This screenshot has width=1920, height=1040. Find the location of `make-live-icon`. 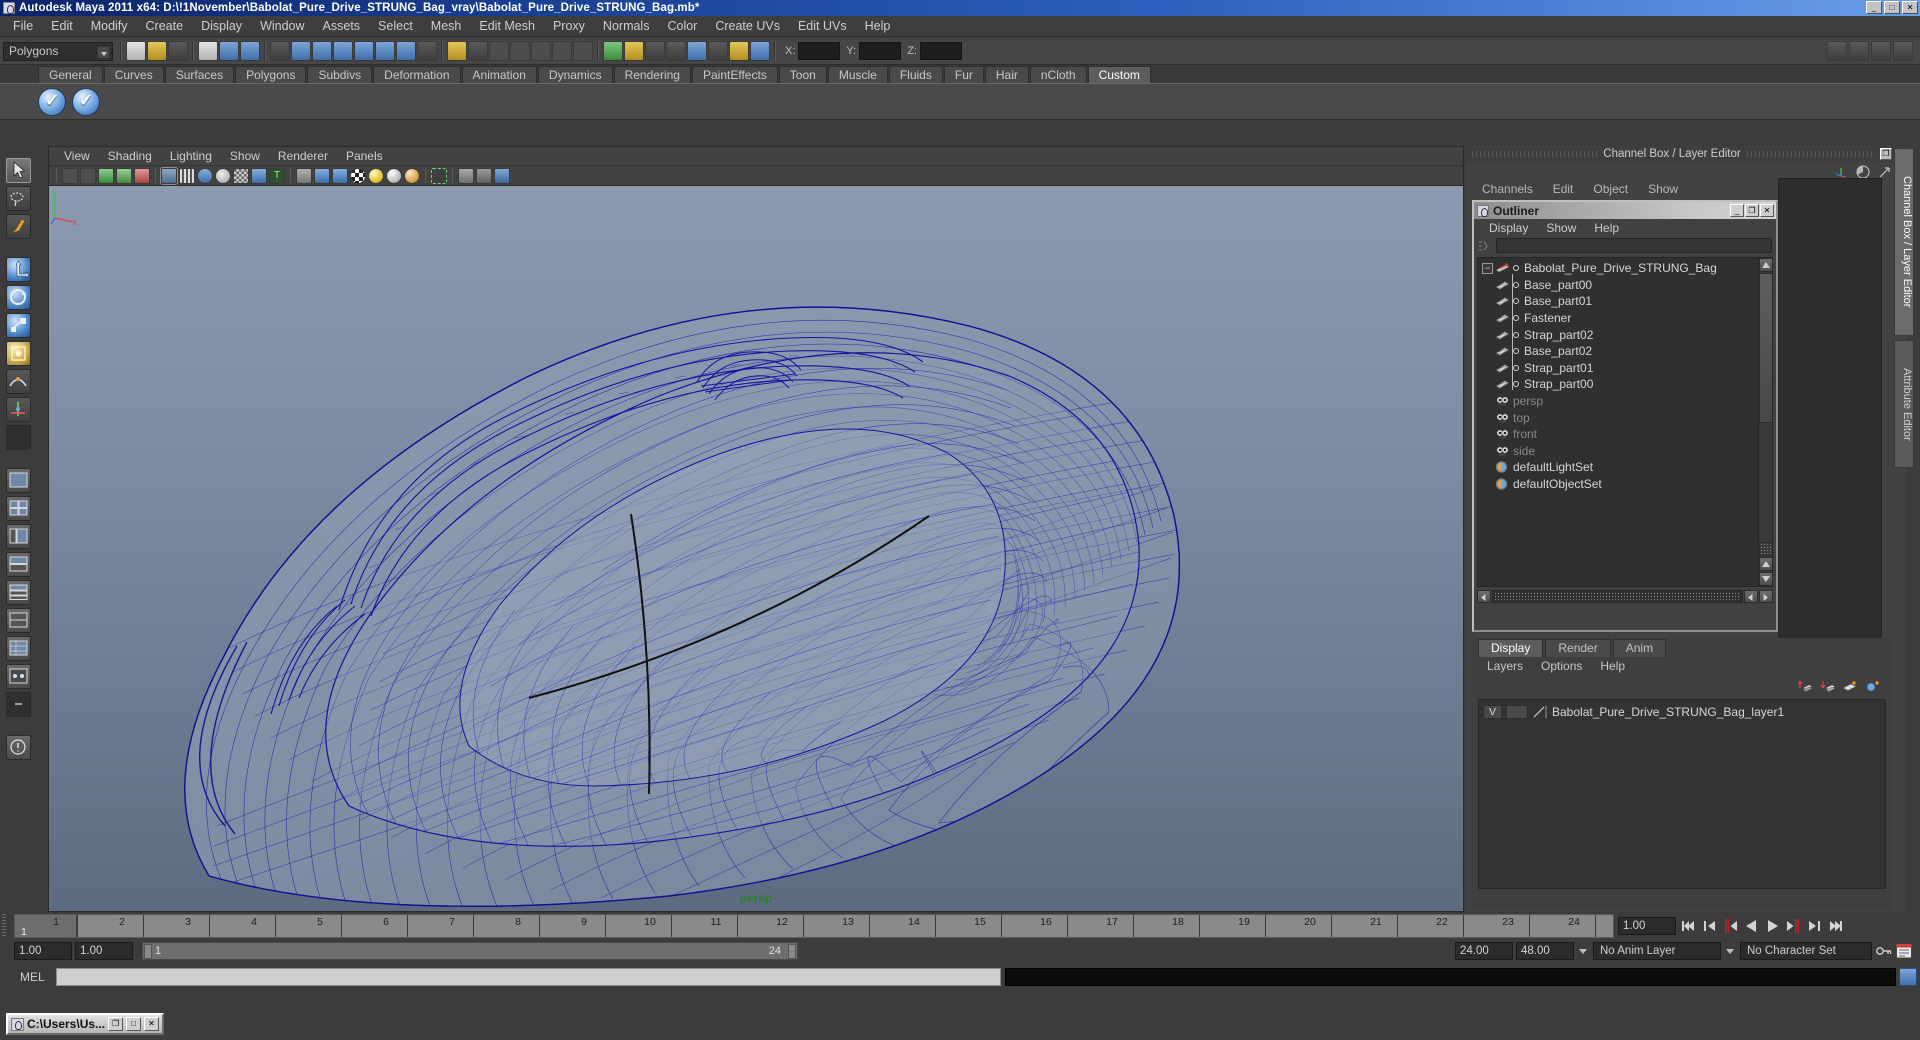

make-live-icon is located at coordinates (583, 51).